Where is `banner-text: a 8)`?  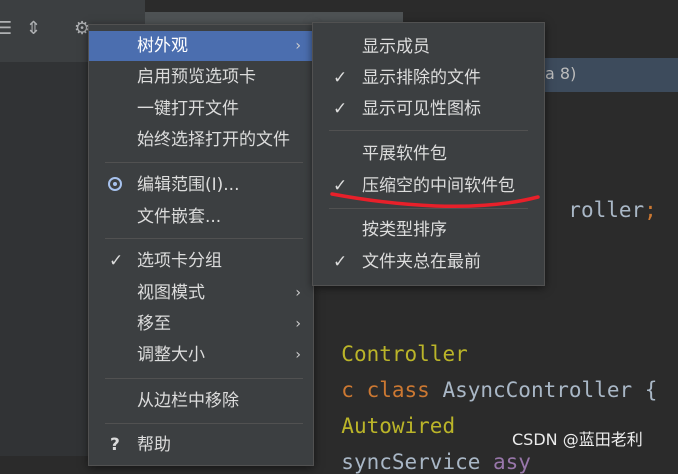
banner-text: a 8) is located at coordinates (561, 73).